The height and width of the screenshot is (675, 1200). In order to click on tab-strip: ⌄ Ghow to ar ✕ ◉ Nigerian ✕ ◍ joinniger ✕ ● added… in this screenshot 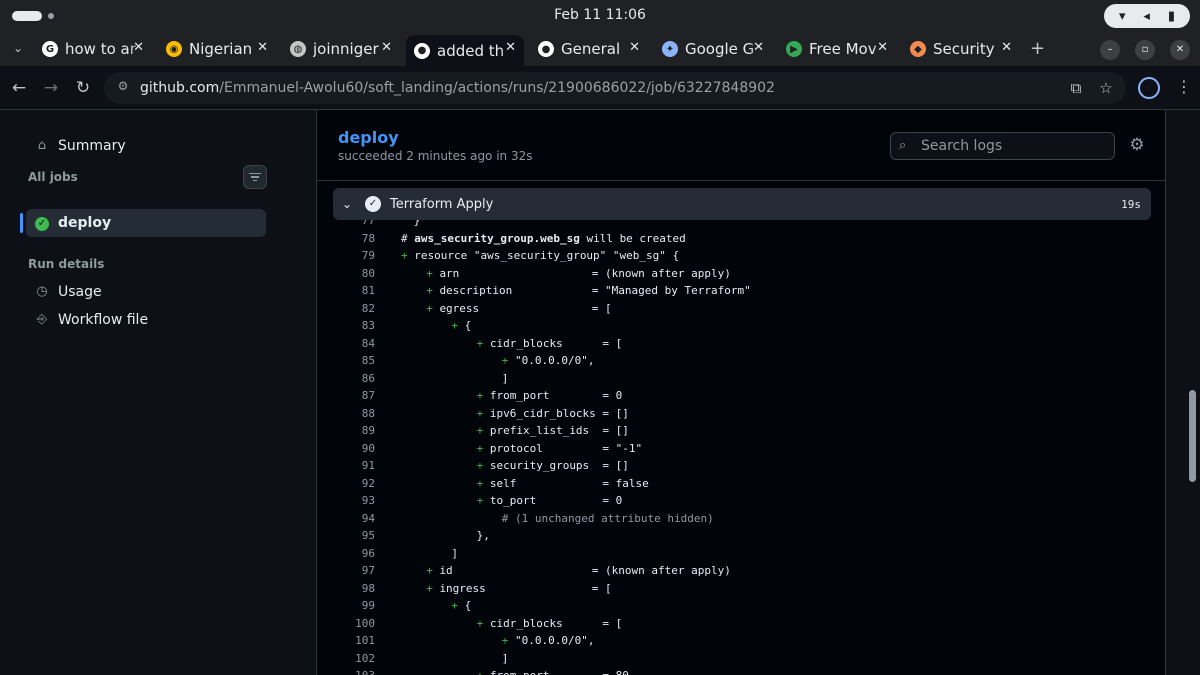, I will do `click(600, 49)`.